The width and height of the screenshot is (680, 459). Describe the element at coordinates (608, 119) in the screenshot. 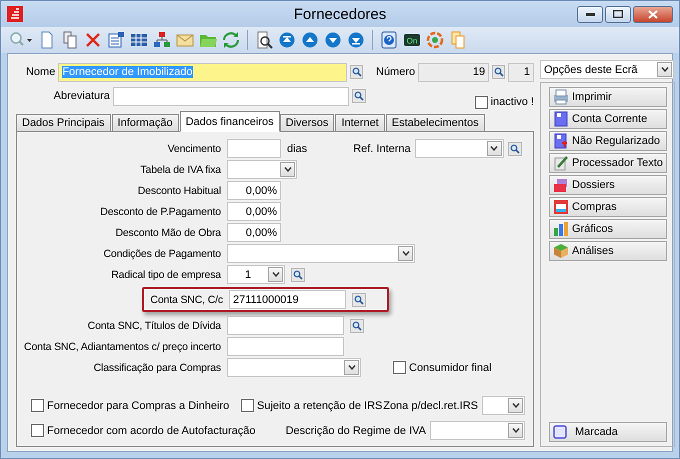

I see `option-button: Conta Corrente` at that location.